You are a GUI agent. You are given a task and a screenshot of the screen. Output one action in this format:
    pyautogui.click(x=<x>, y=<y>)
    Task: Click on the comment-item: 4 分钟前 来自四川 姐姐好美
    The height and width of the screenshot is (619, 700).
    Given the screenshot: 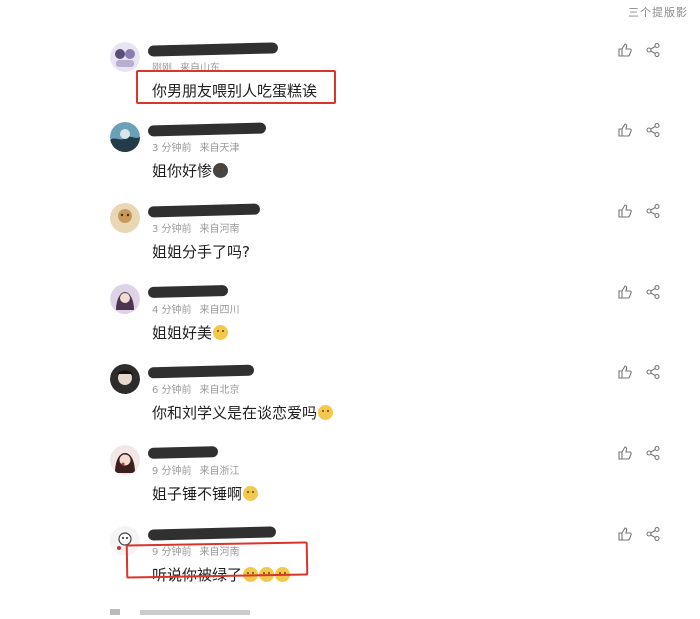 What is the action you would take?
    pyautogui.click(x=350, y=324)
    